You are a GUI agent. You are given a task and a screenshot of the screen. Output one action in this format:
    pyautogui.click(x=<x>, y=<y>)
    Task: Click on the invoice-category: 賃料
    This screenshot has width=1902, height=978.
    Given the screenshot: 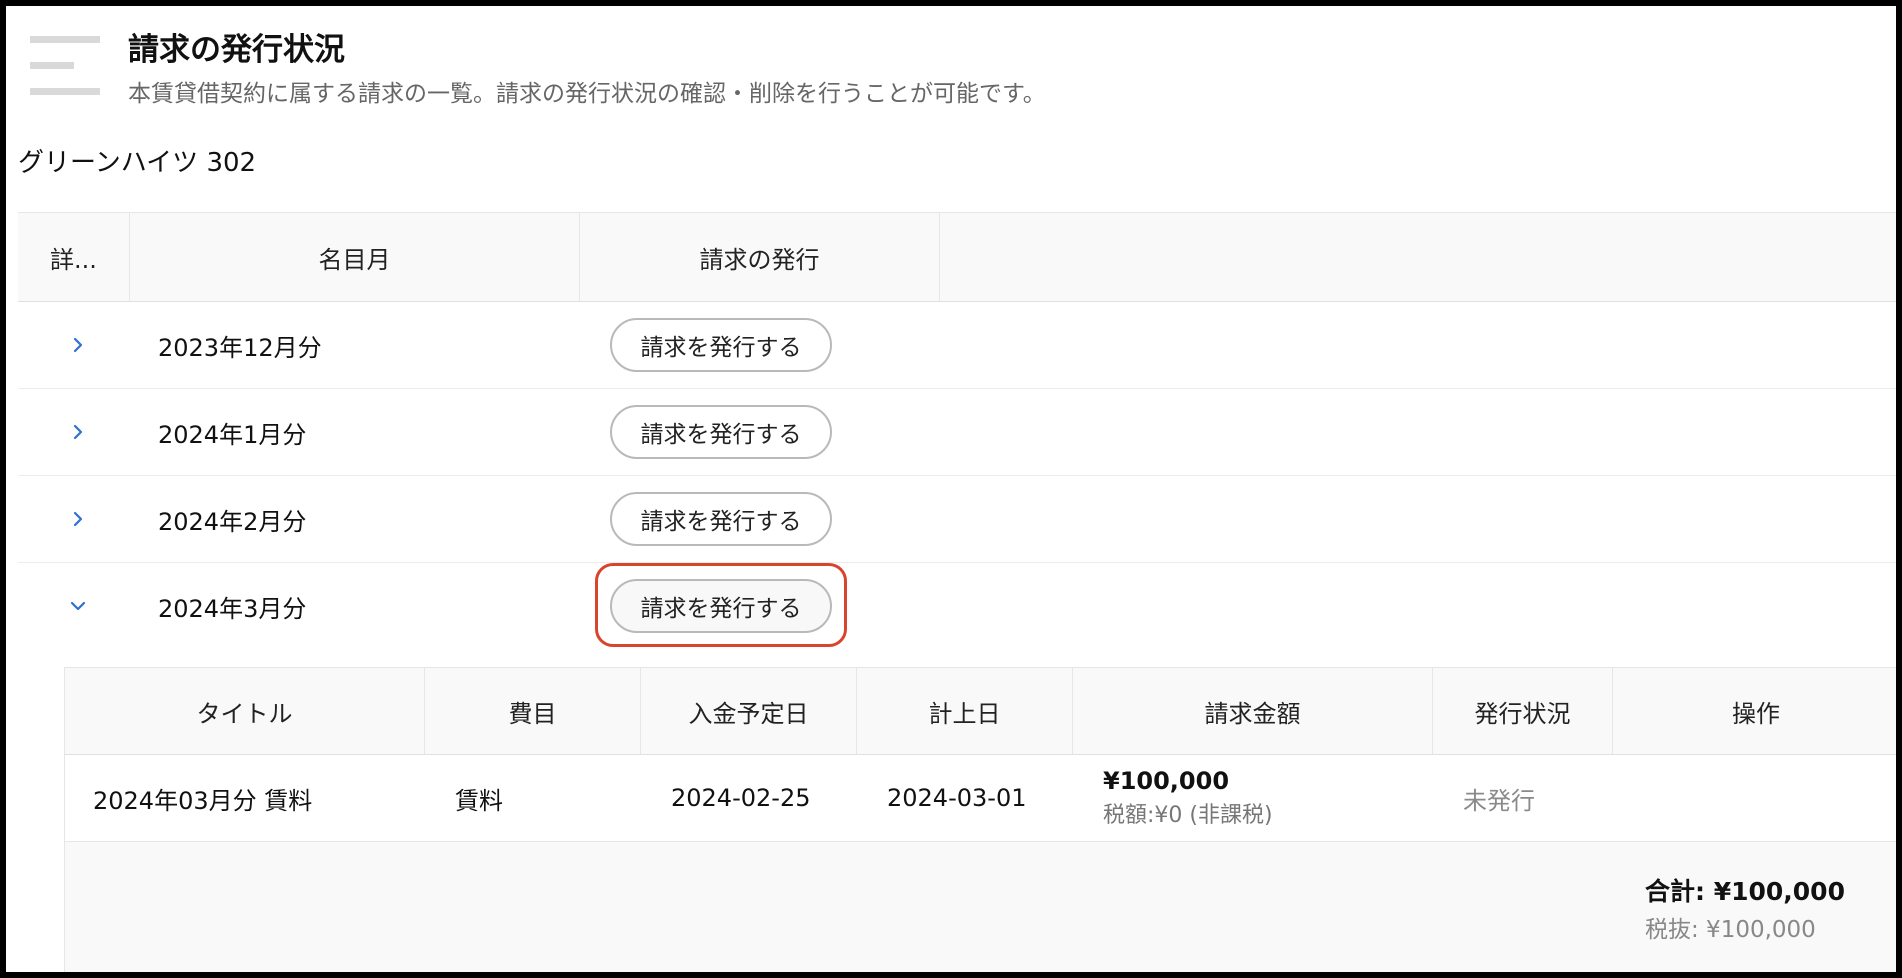 What is the action you would take?
    pyautogui.click(x=479, y=800)
    